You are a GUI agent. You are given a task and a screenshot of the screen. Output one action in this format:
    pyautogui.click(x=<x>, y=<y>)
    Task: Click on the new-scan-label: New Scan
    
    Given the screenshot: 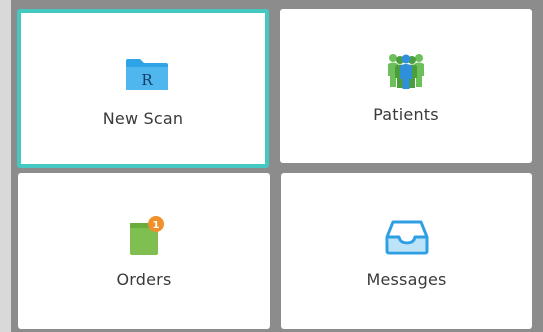 What is the action you would take?
    pyautogui.click(x=143, y=118)
    